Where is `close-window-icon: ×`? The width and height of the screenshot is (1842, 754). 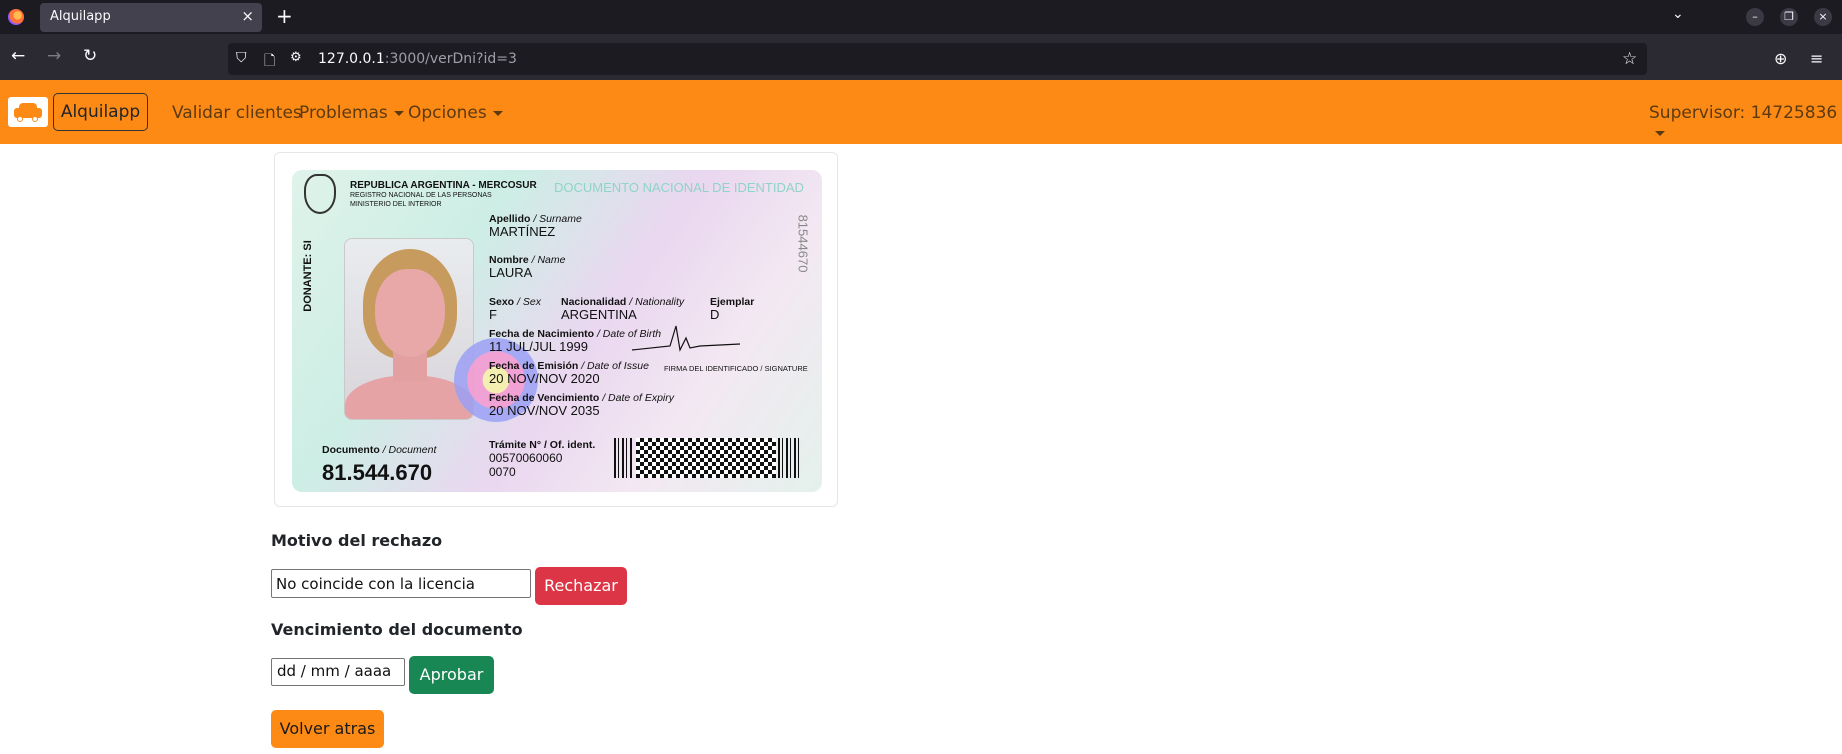
close-window-icon: × is located at coordinates (1823, 17).